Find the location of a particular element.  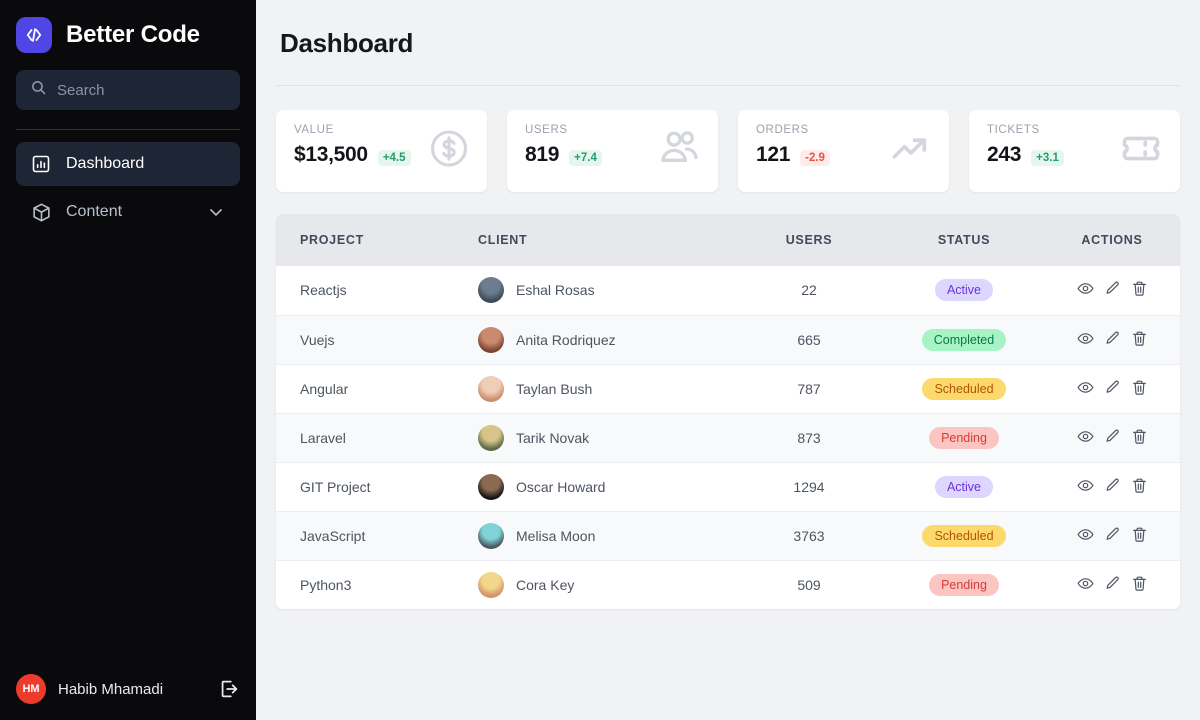

table-header-row: PROJECT CLIENT USERS STATUS ACTIONS is located at coordinates (728, 240).